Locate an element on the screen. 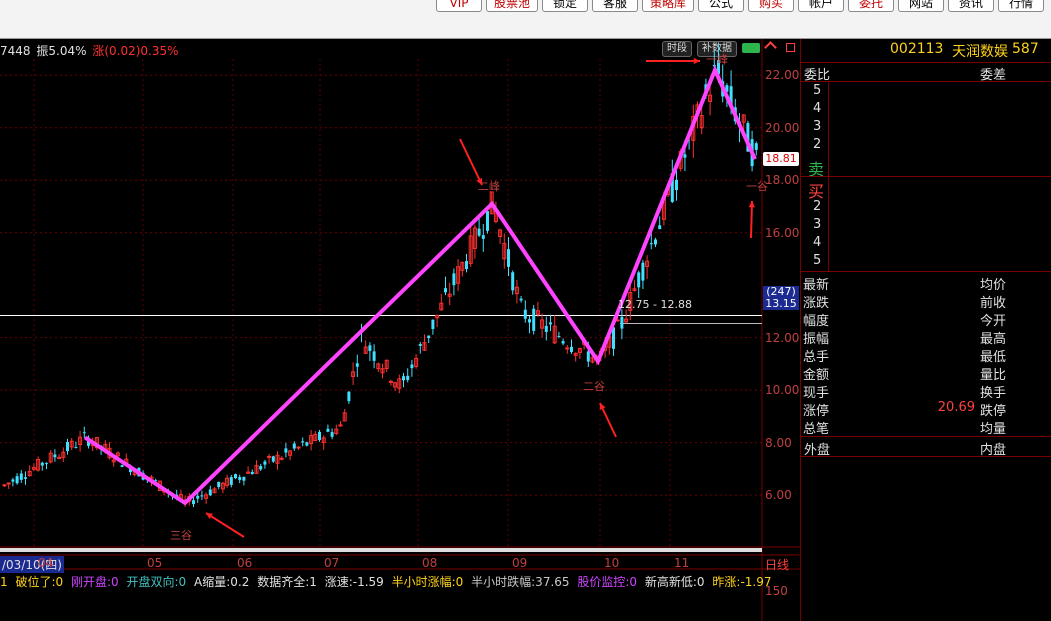 Image resolution: width=1051 pixels, height=621 pixels. annotation-valley-3: 三谷 is located at coordinates (181, 535).